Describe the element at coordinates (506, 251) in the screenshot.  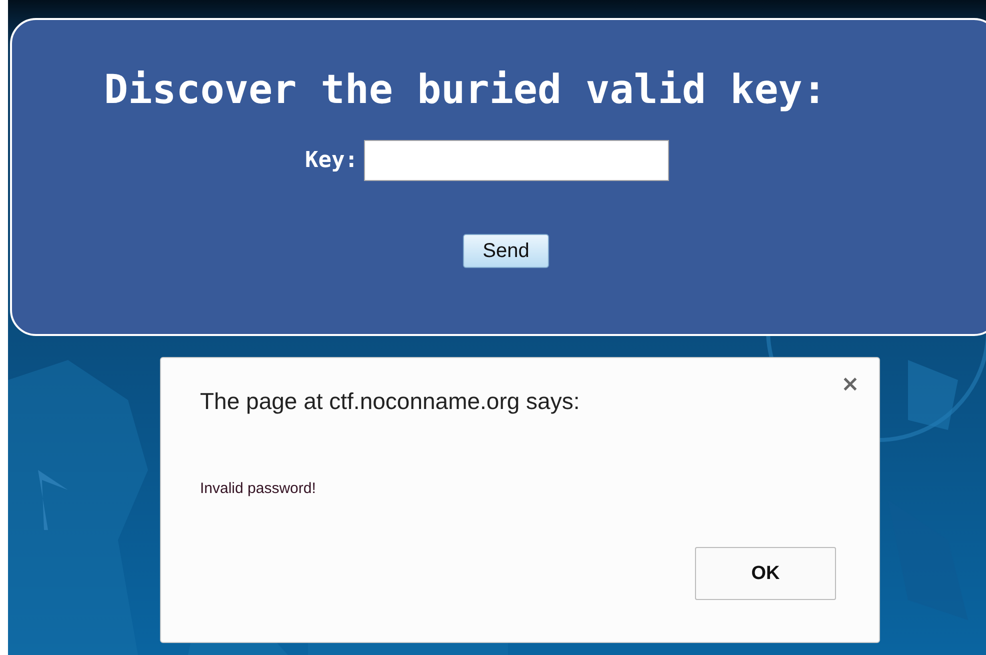
I see `send-button: Send` at that location.